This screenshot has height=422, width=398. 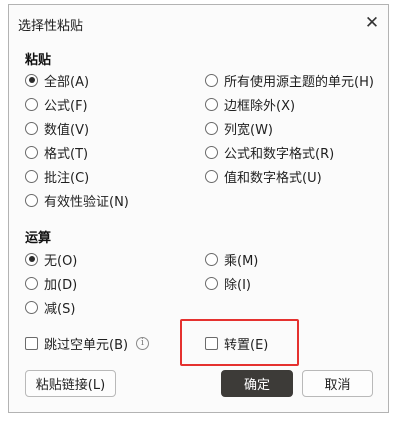 I want to click on close-icon: ✕, so click(x=372, y=22).